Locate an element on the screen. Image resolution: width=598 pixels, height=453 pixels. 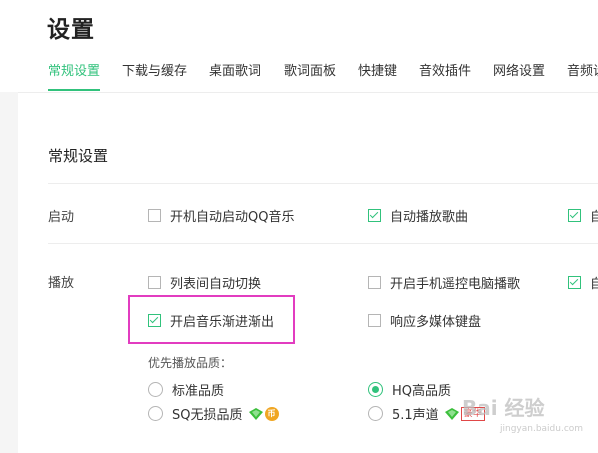
option-label: 自动播放歌曲 is located at coordinates (429, 217).